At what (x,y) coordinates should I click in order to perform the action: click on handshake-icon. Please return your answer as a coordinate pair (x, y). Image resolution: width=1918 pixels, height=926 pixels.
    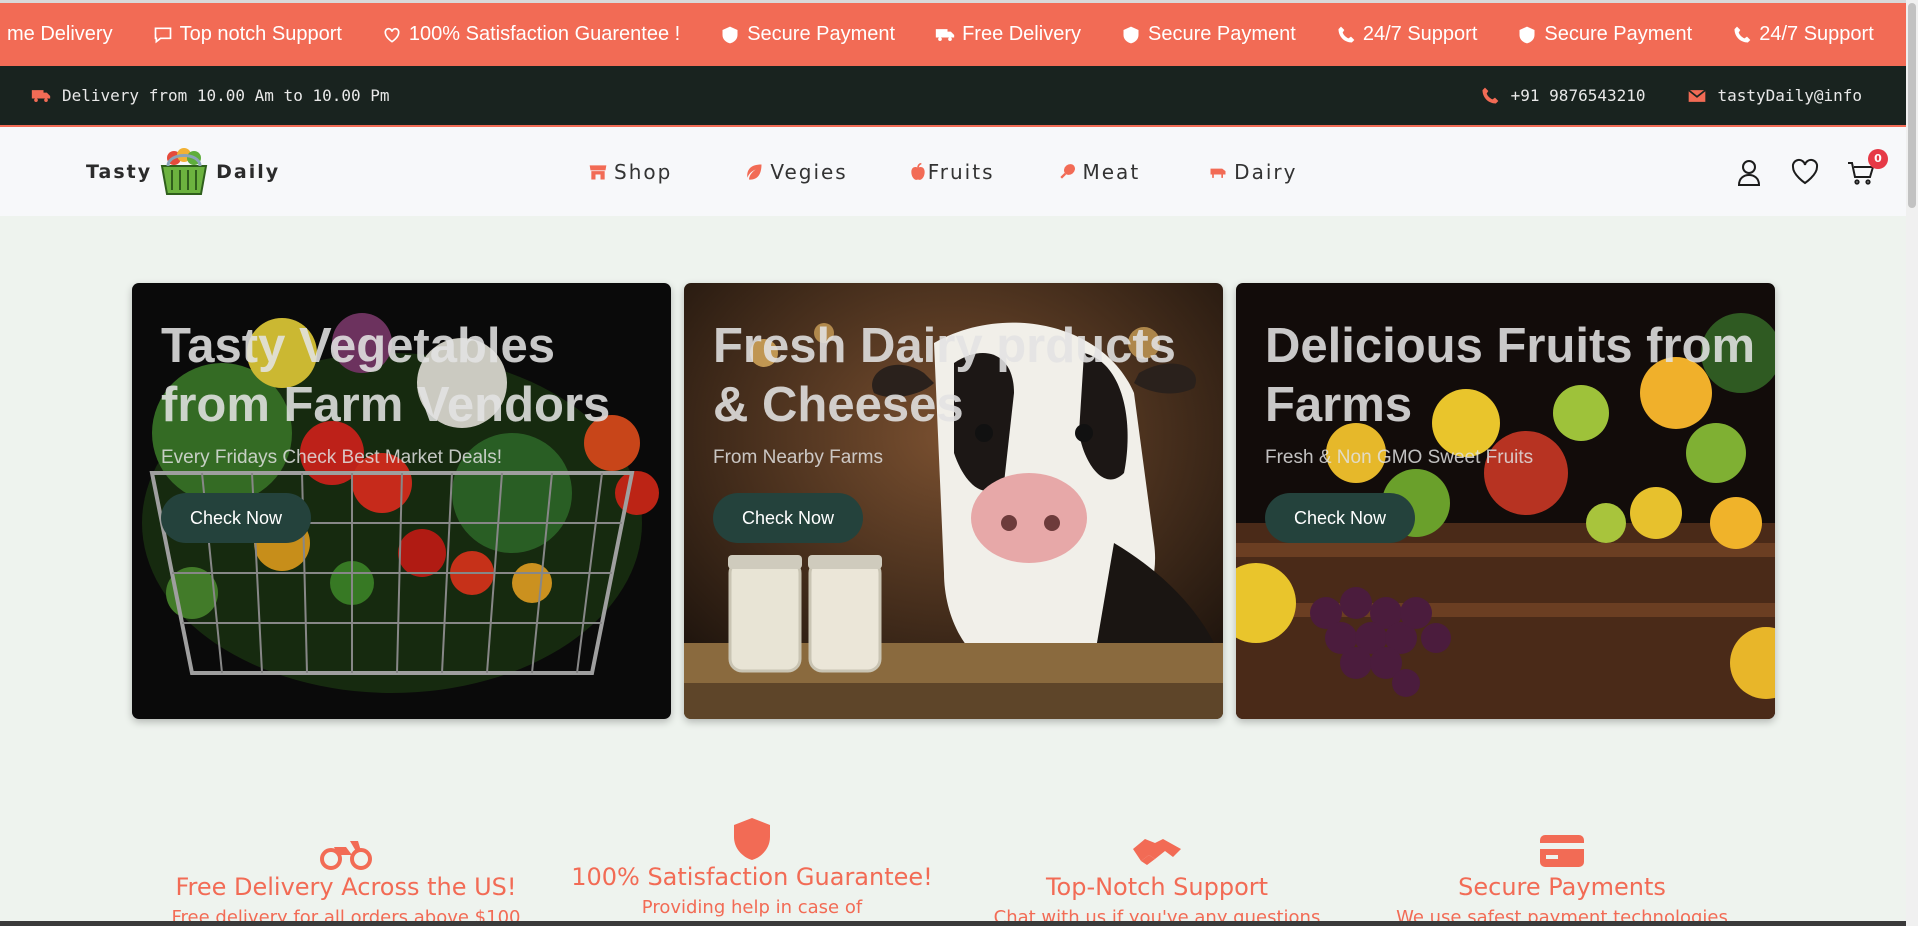
    Looking at the image, I should click on (1157, 852).